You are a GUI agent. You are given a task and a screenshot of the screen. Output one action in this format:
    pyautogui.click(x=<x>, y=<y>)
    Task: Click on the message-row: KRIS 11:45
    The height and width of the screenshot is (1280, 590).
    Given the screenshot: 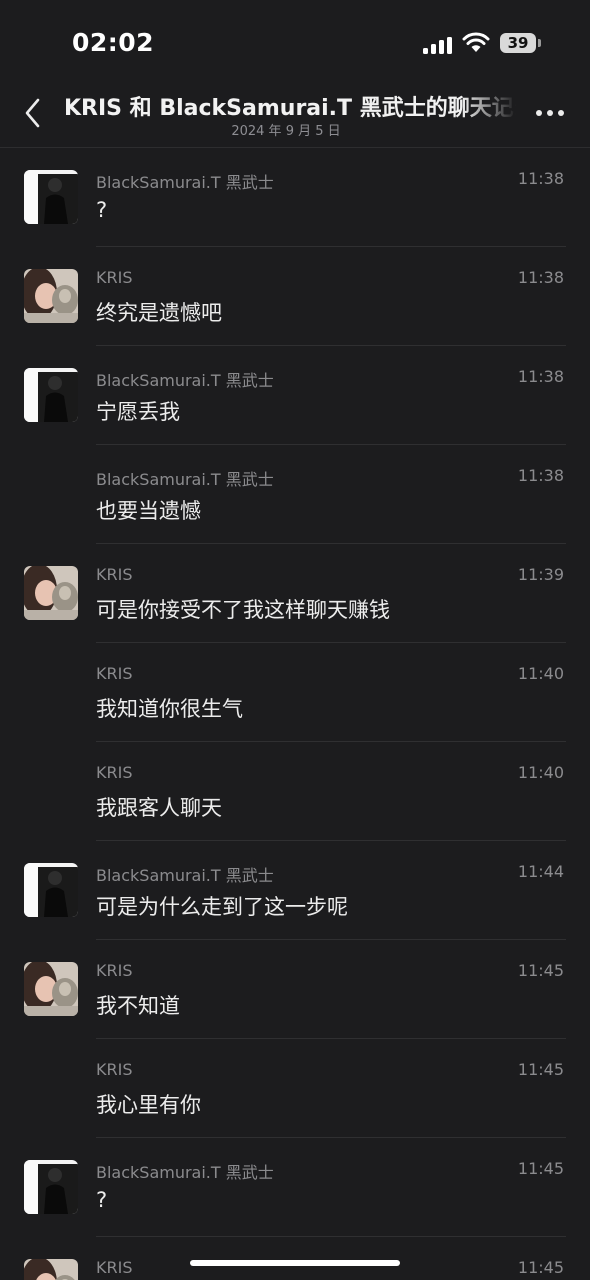 What is the action you would take?
    pyautogui.click(x=295, y=1258)
    